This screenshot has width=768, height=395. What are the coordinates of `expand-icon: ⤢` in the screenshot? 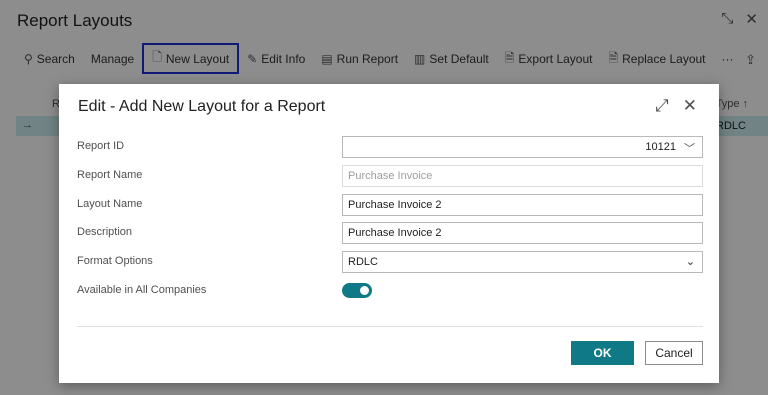 It's located at (662, 106).